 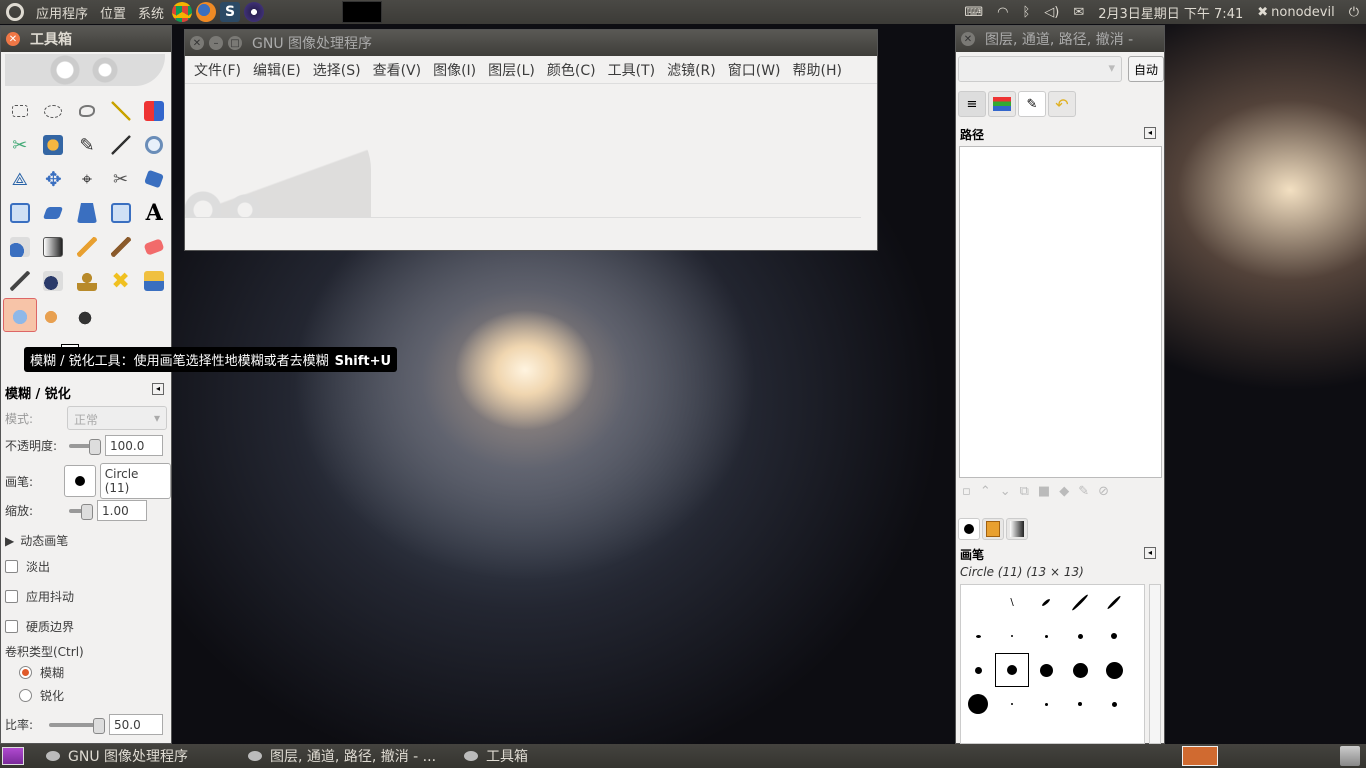 I want to click on volume-icon: ◁), so click(x=1051, y=12).